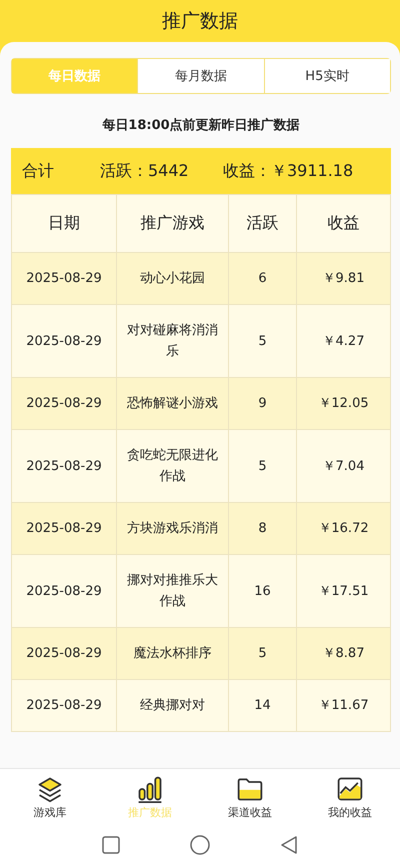 This screenshot has height=863, width=400. I want to click on table-cell: ￥11.67, so click(343, 706).